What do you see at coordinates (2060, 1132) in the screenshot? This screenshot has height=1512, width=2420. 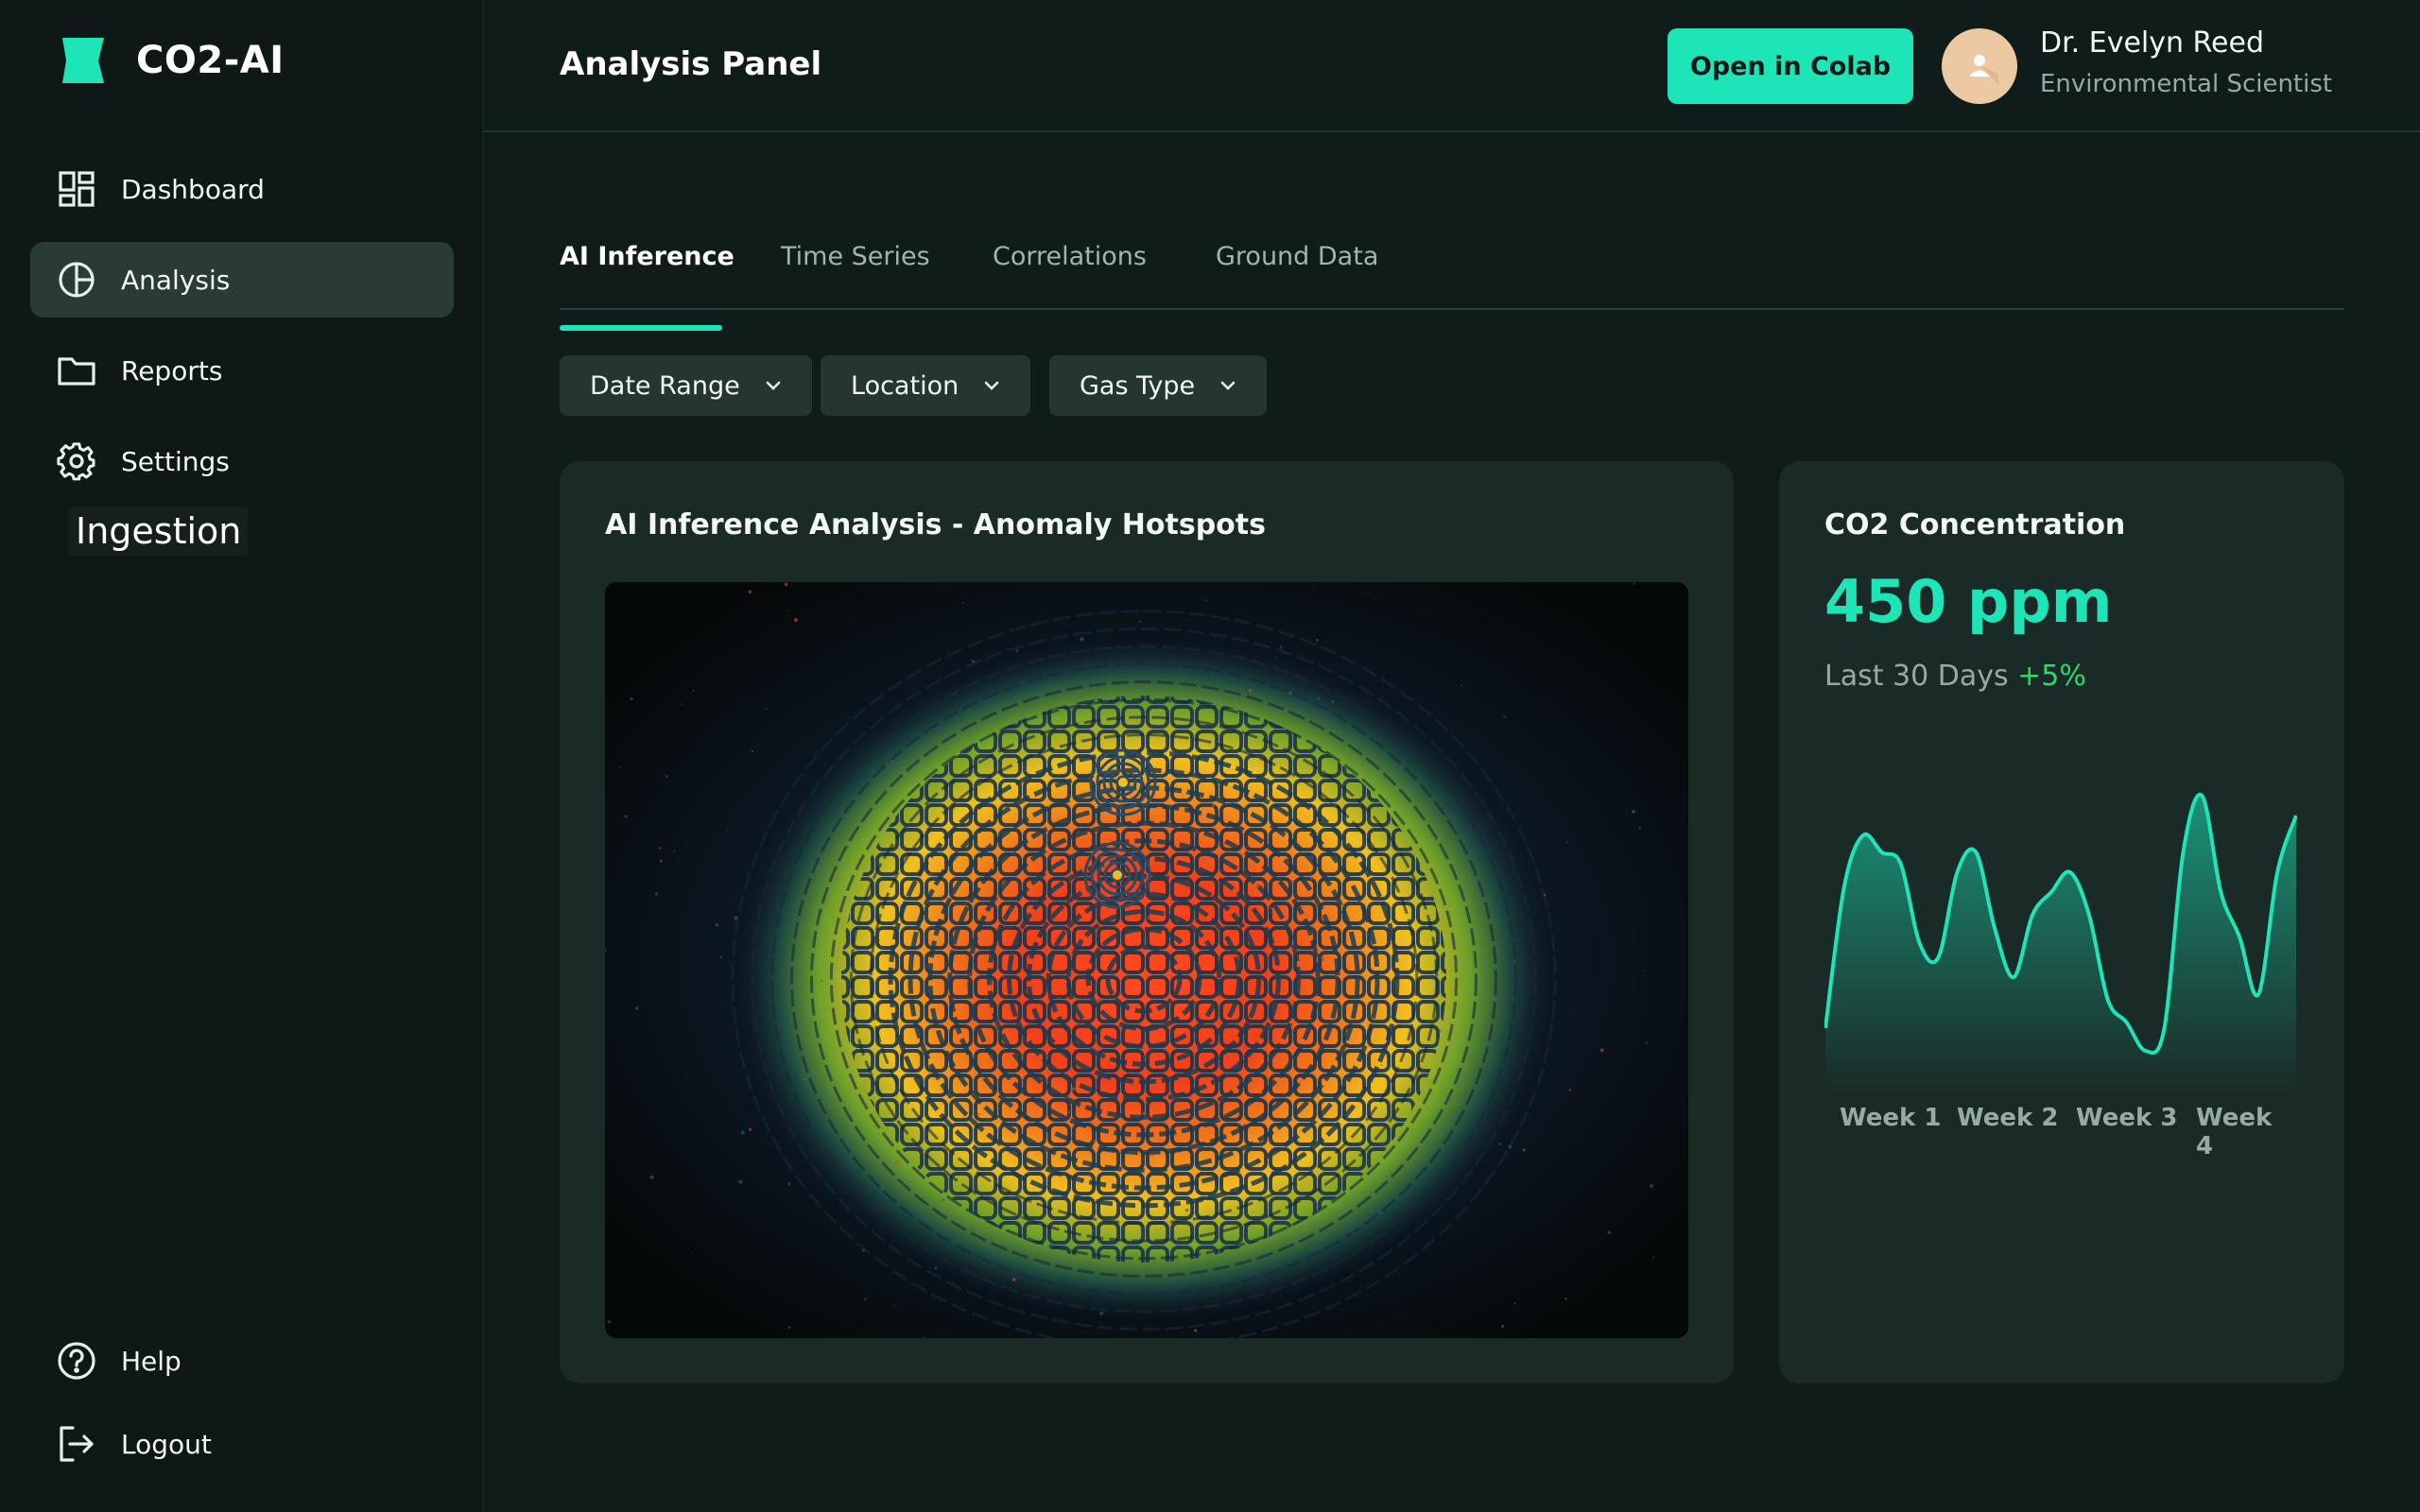 I see `x-axis-labels: Week 1 Week 2 Week 3 Week 4` at bounding box center [2060, 1132].